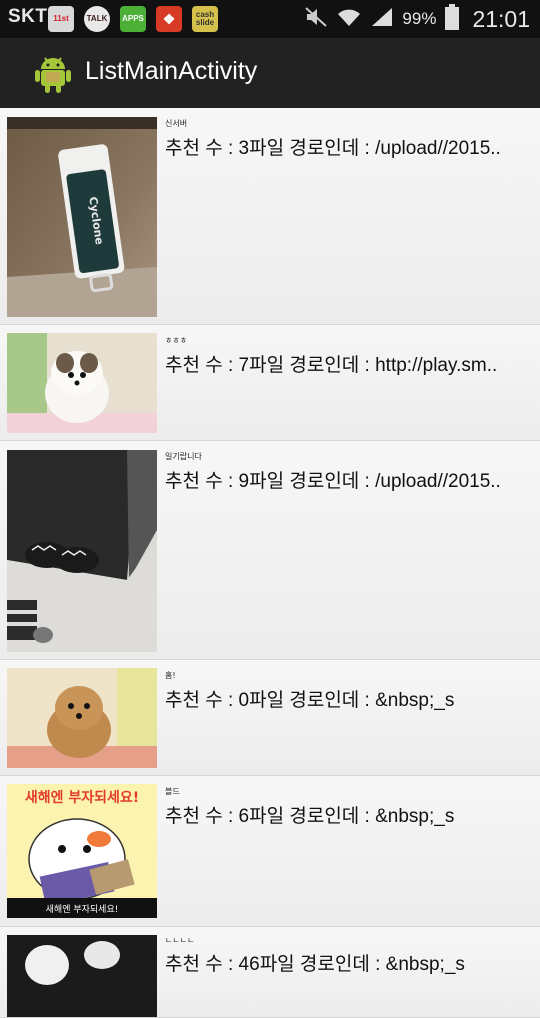  What do you see at coordinates (452, 19) in the screenshot?
I see `battery-icon` at bounding box center [452, 19].